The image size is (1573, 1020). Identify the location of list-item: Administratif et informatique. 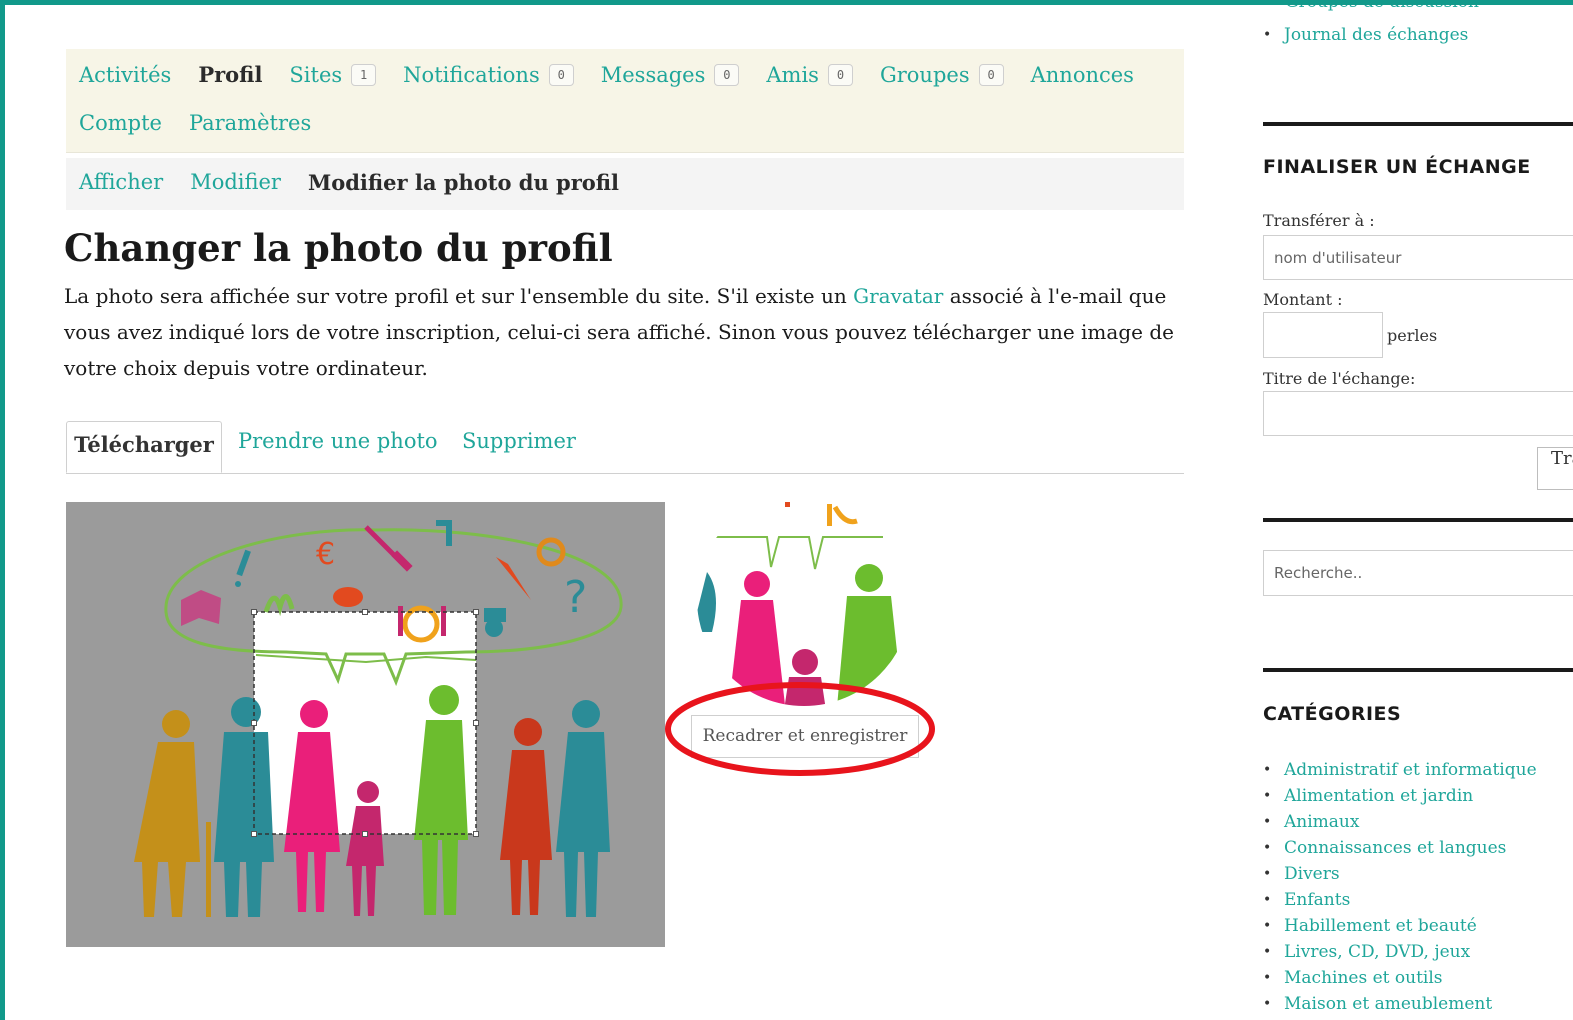
(1400, 770).